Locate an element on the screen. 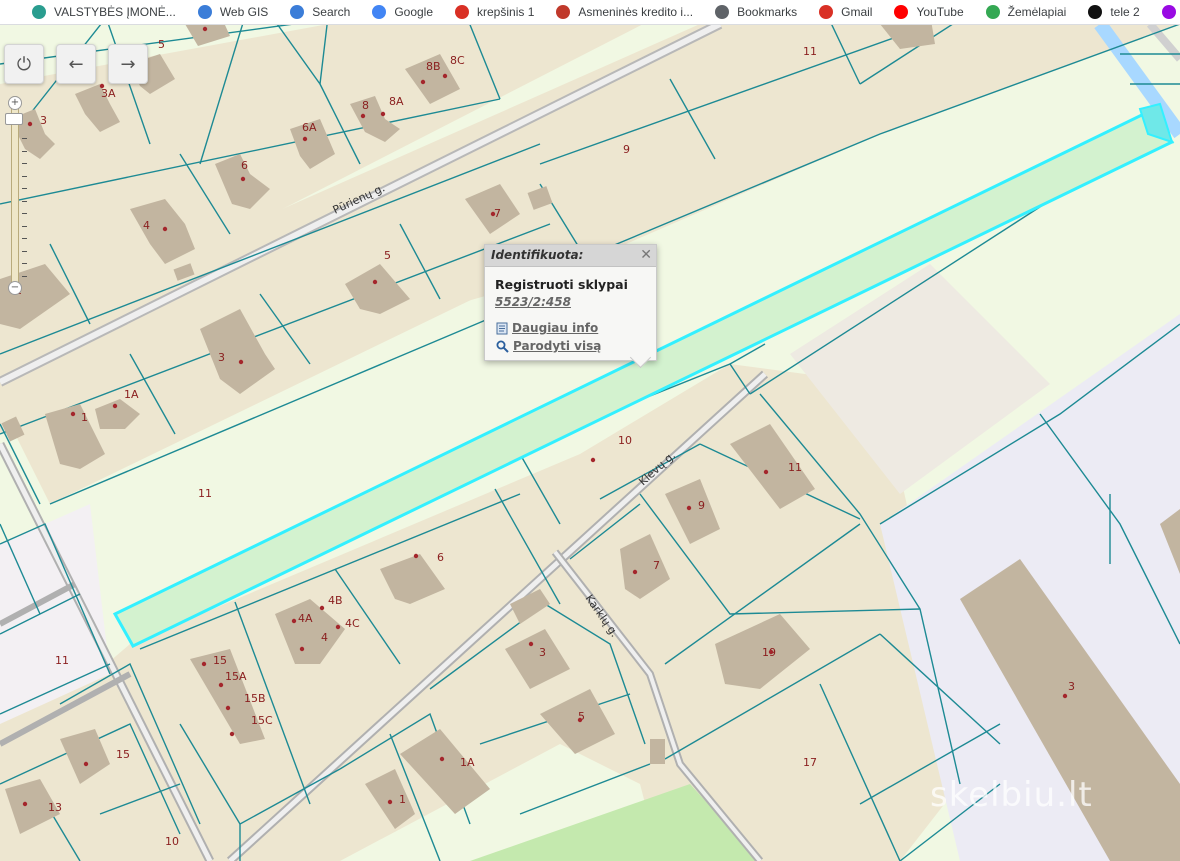  forward-button: → is located at coordinates (128, 64).